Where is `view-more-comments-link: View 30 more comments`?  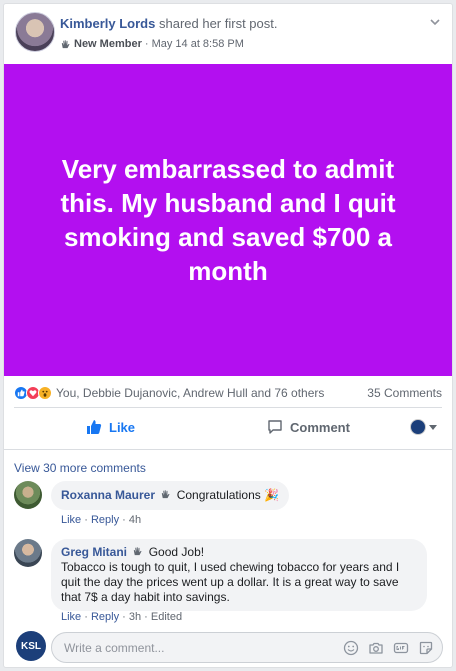
view-more-comments-link: View 30 more comments is located at coordinates (80, 468).